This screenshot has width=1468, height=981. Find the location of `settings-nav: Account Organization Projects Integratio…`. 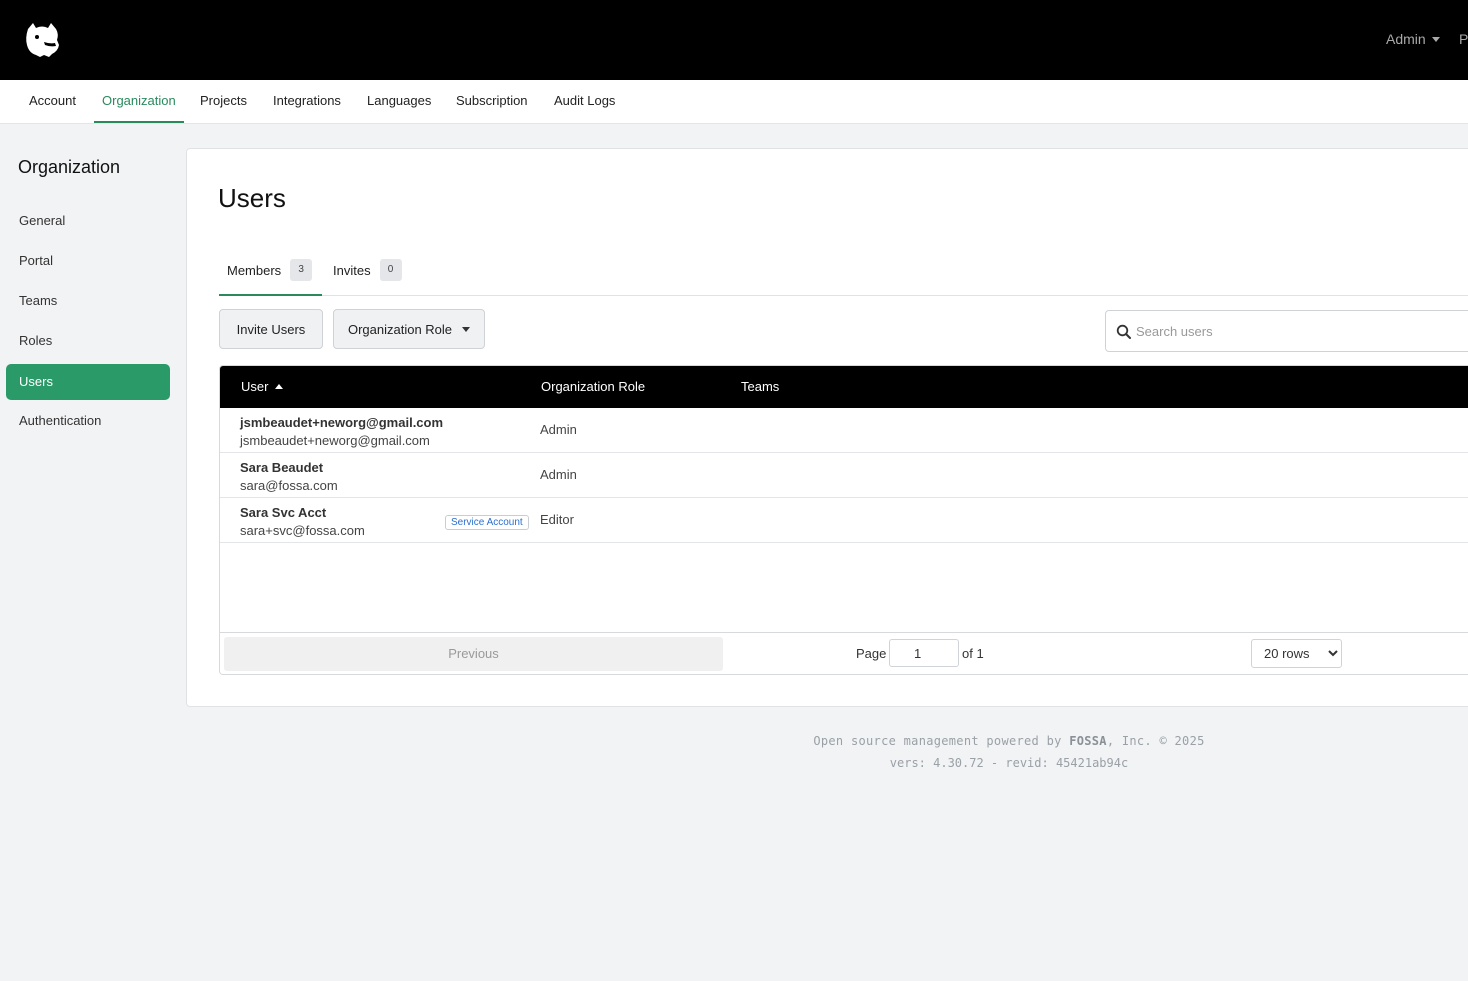

settings-nav: Account Organization Projects Integratio… is located at coordinates (734, 102).